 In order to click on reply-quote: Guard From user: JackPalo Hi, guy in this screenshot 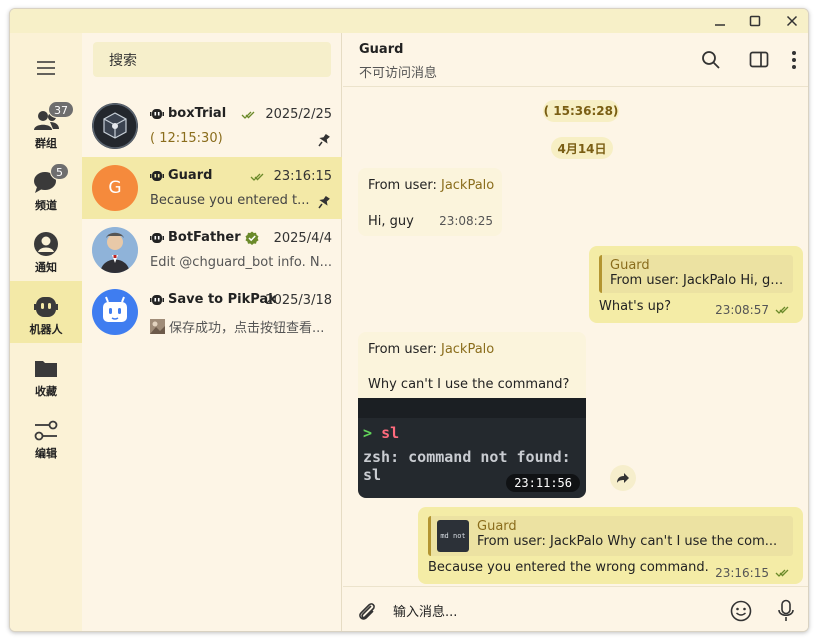, I will do `click(696, 274)`.